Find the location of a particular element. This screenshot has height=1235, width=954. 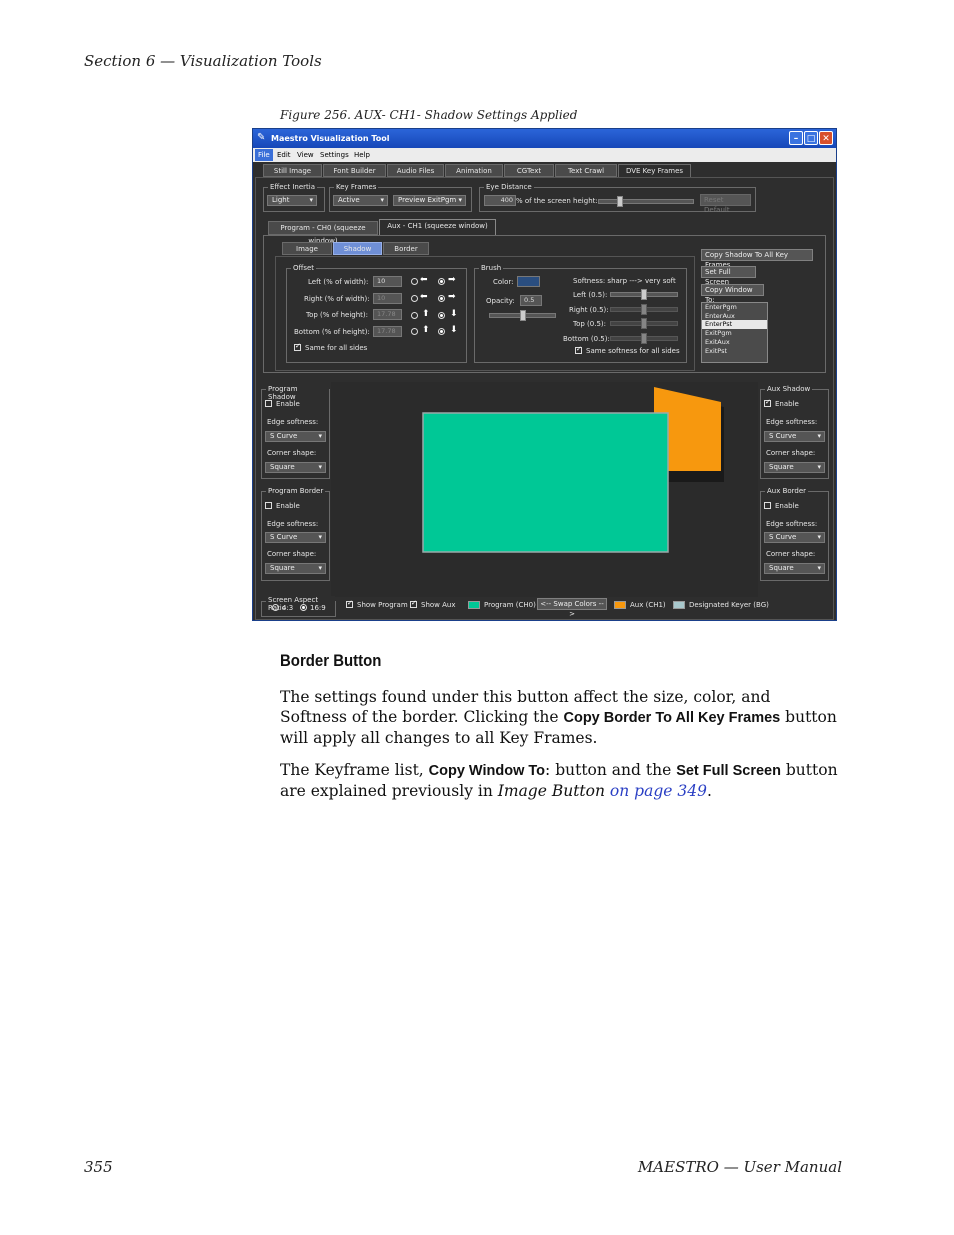

key-frames-dropdown: Active is located at coordinates (360, 200).